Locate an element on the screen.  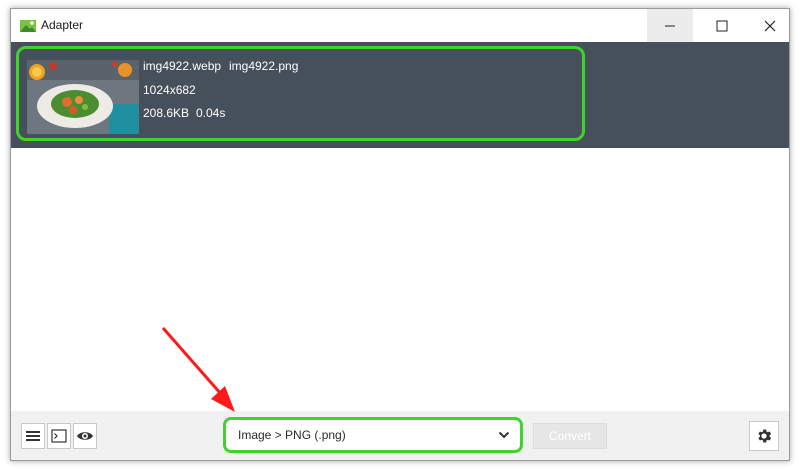
close-icon is located at coordinates (770, 25).